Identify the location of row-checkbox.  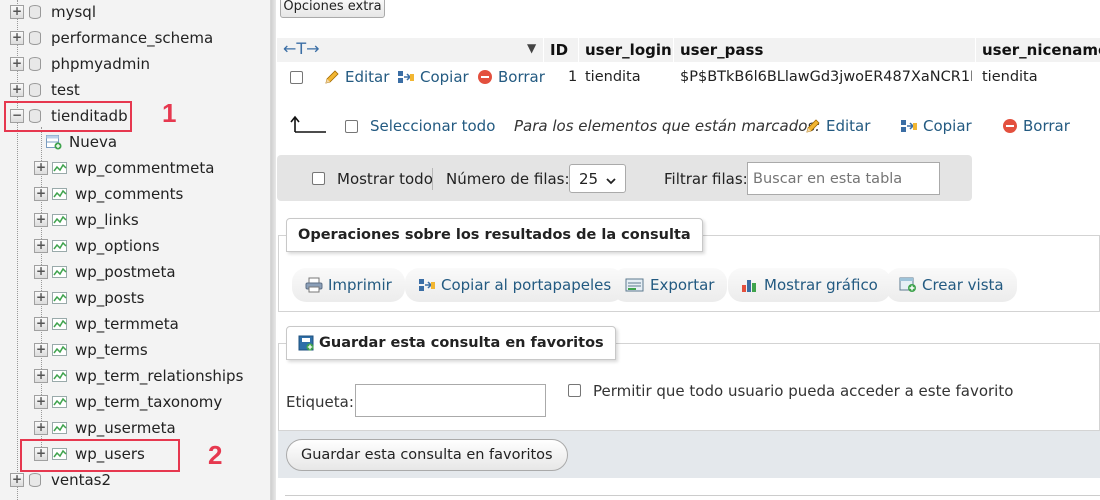
(296, 77).